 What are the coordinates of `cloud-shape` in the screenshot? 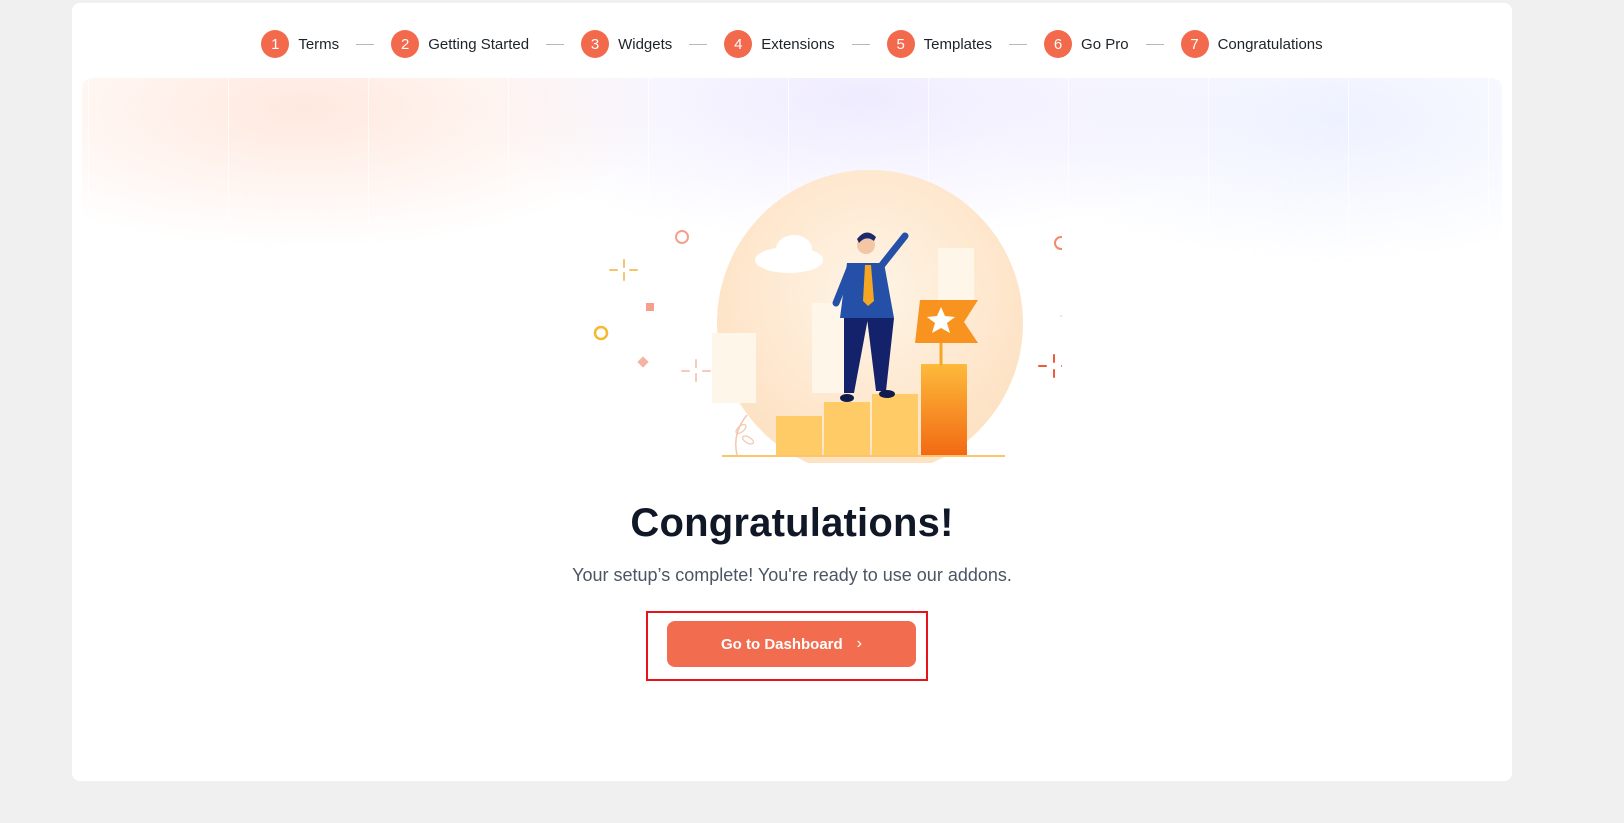 It's located at (794, 249).